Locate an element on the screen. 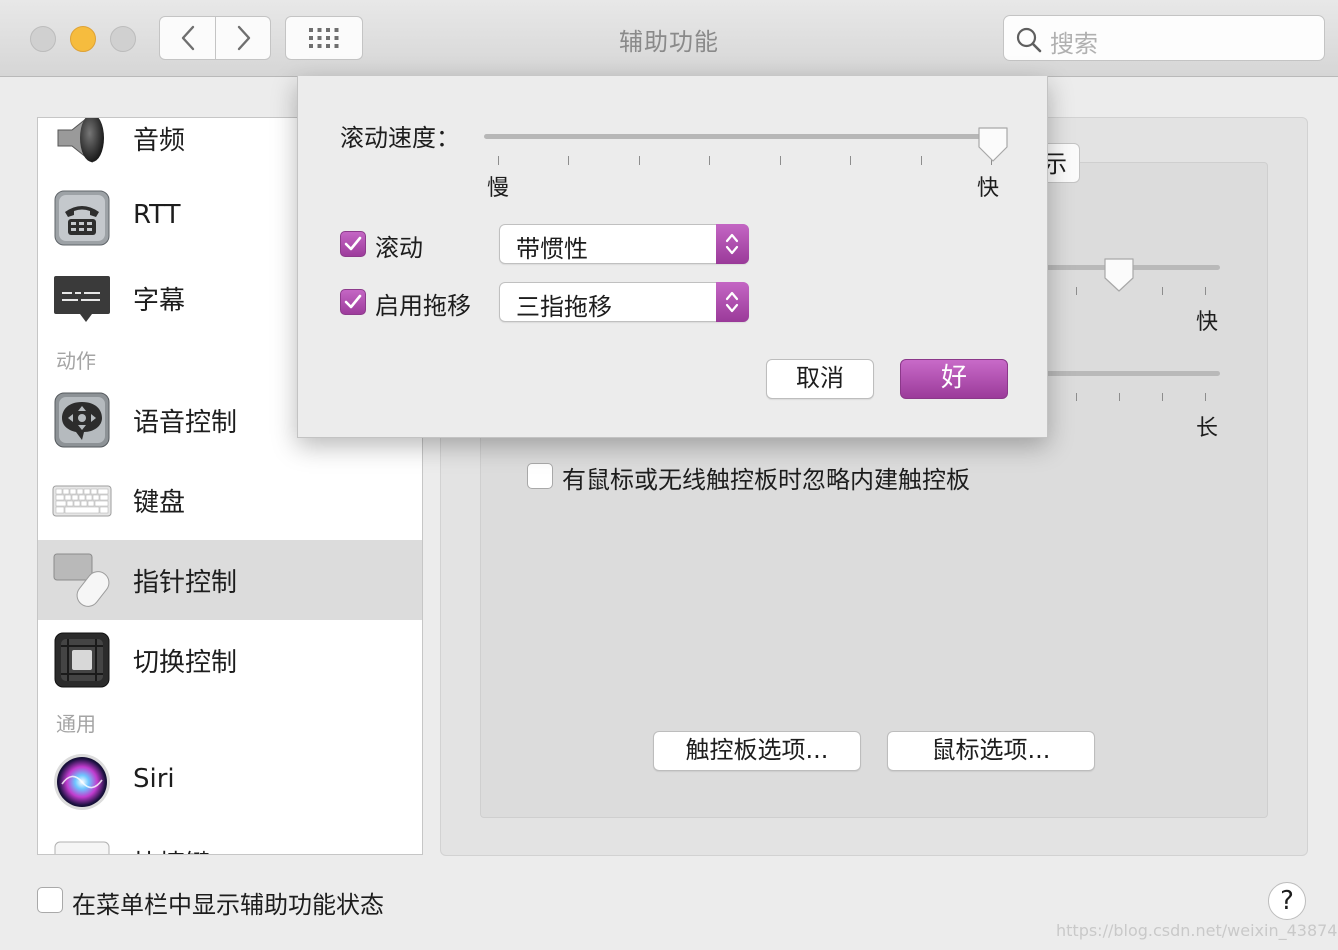 Image resolution: width=1338 pixels, height=950 pixels. search-placeholder: 搜索 is located at coordinates (1074, 44).